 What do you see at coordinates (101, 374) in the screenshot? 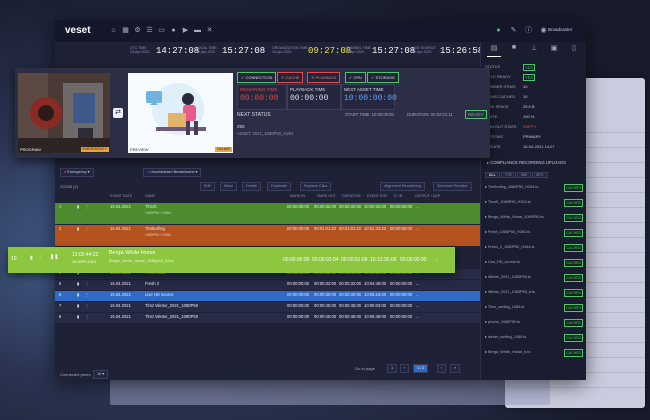
I see `rows-select: 10 ▾` at bounding box center [101, 374].